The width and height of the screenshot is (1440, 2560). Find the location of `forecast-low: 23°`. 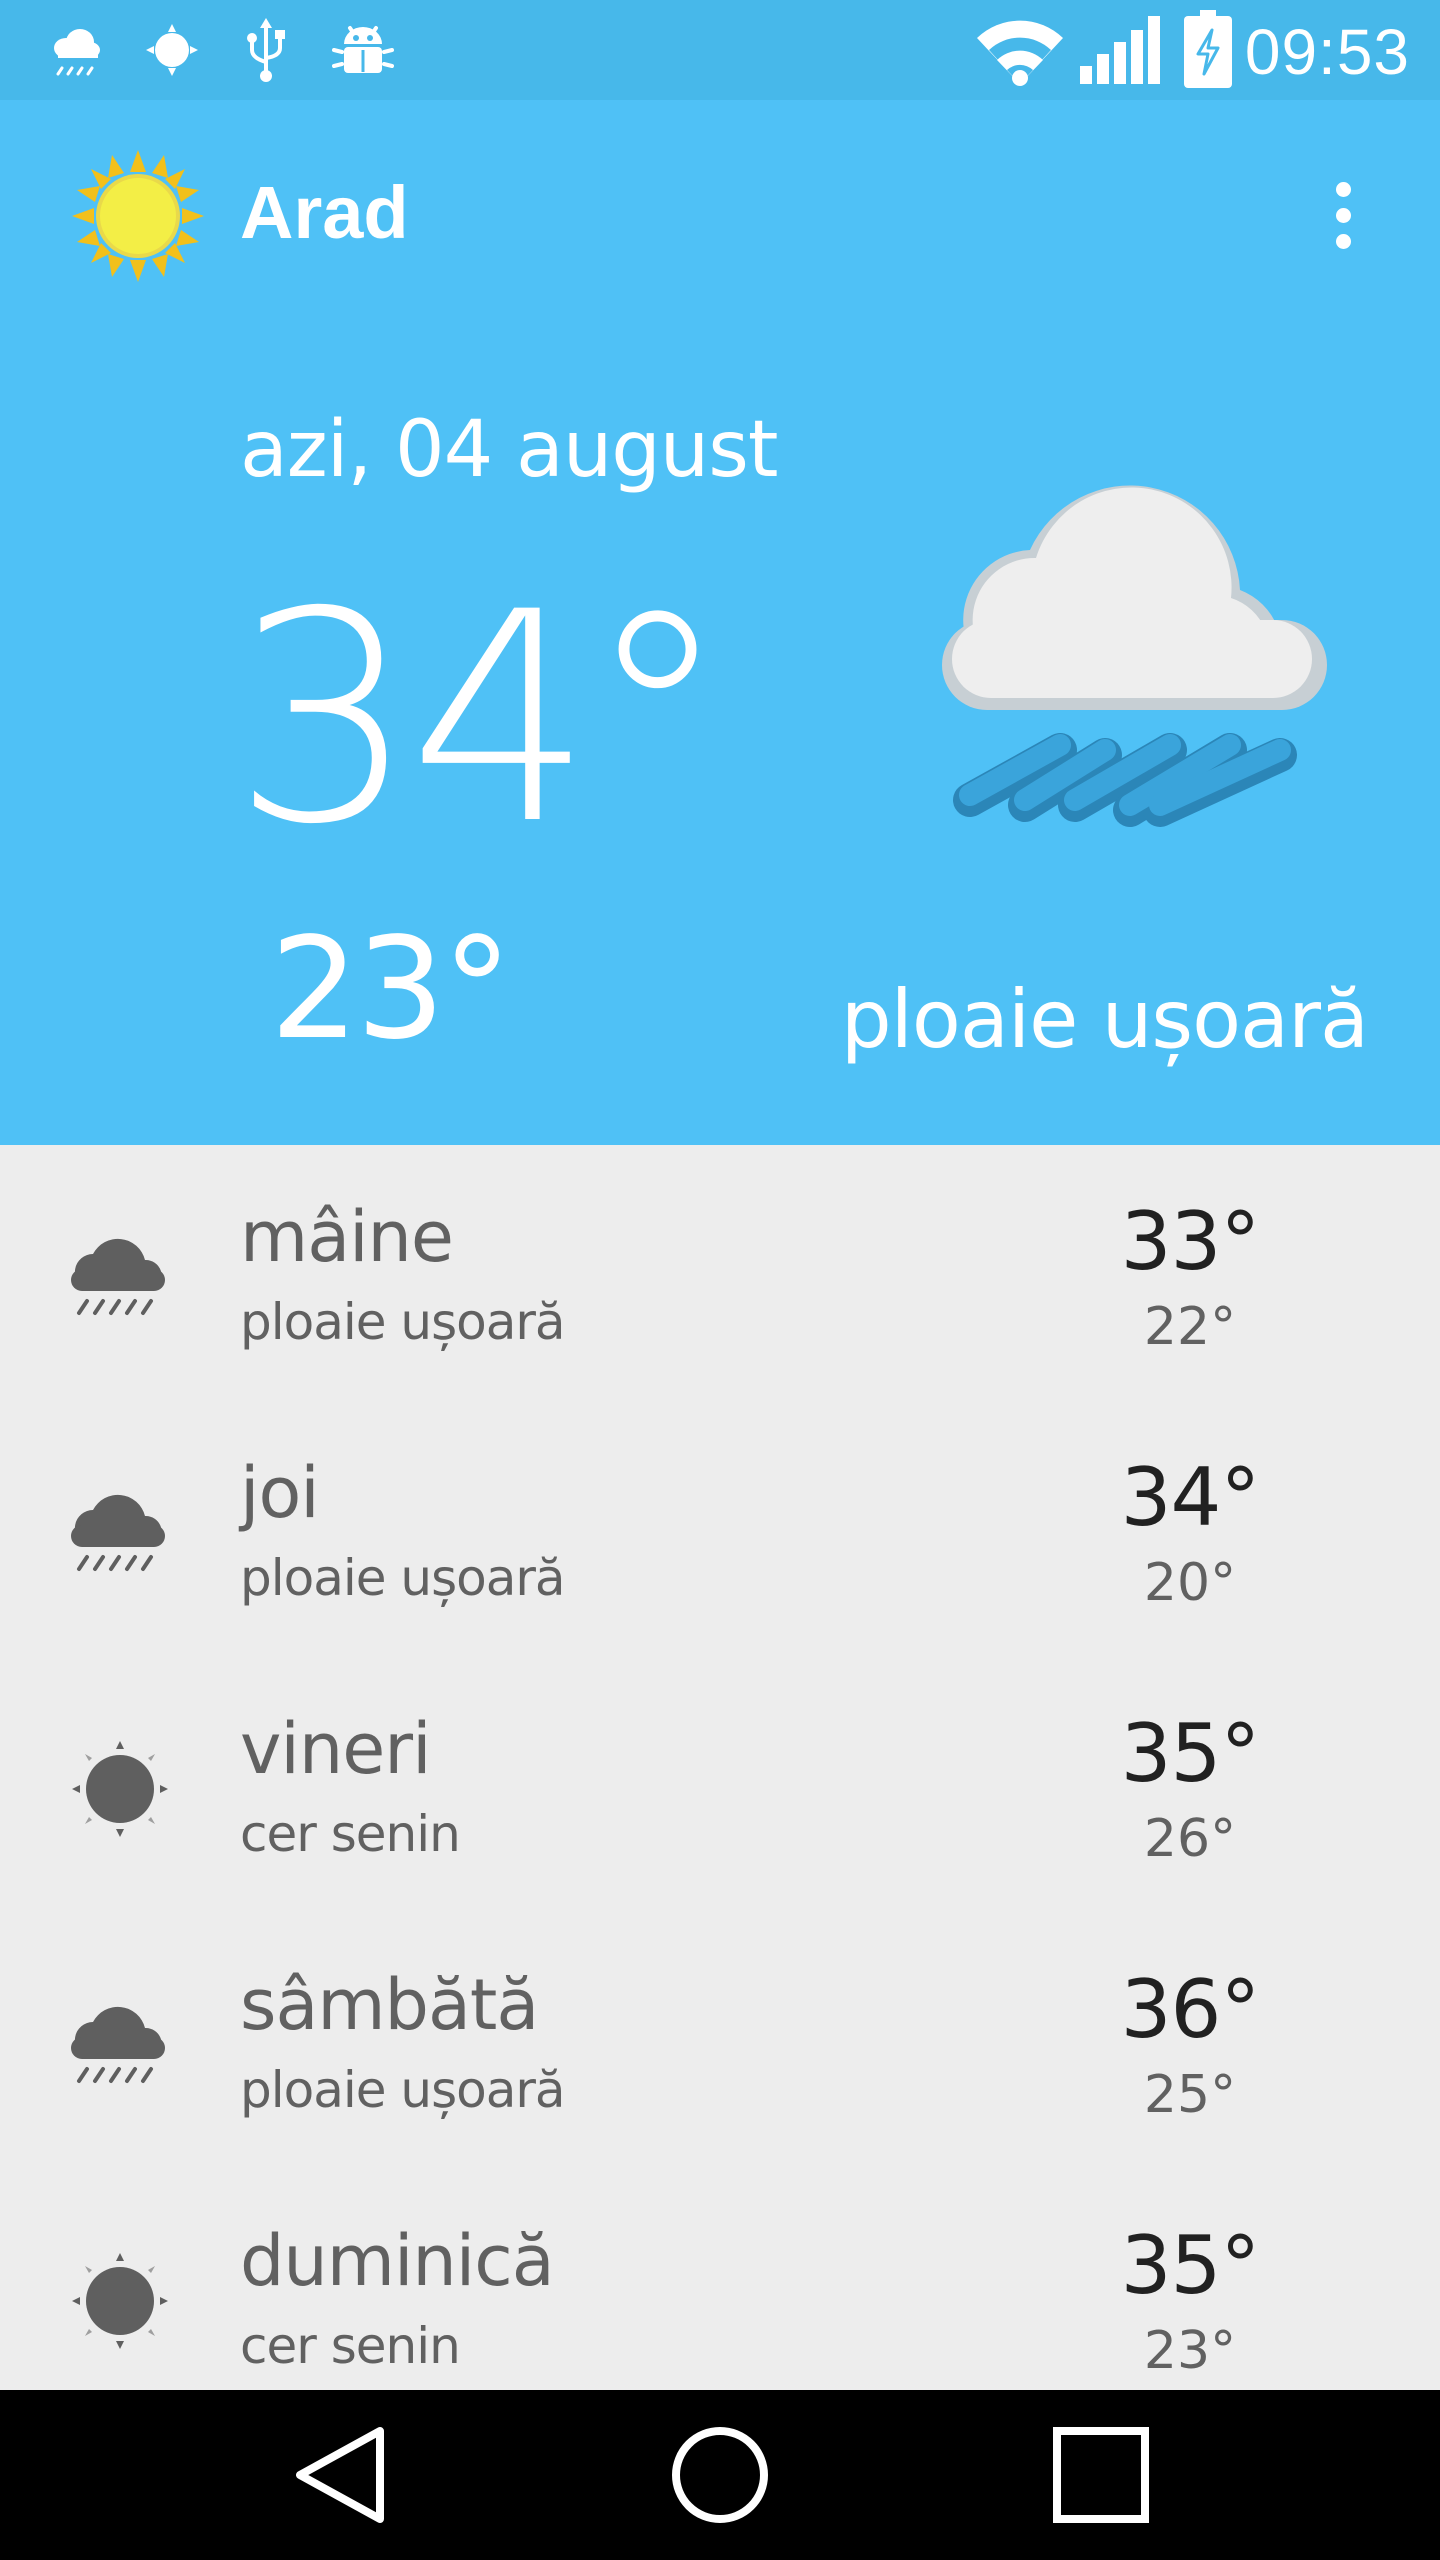

forecast-low: 23° is located at coordinates (1190, 2351).